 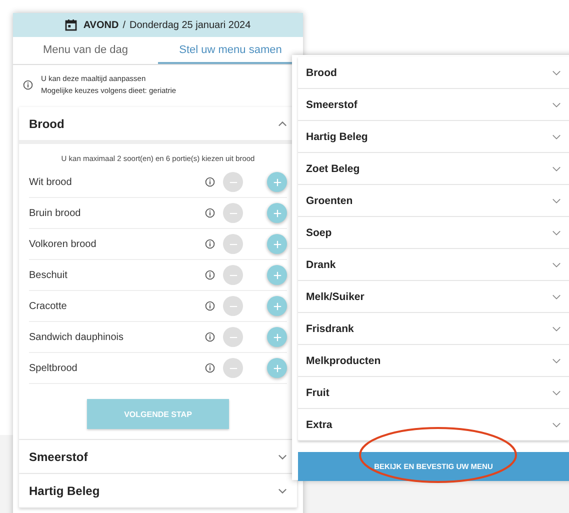 I want to click on category-row: Melkproducten, so click(x=433, y=361).